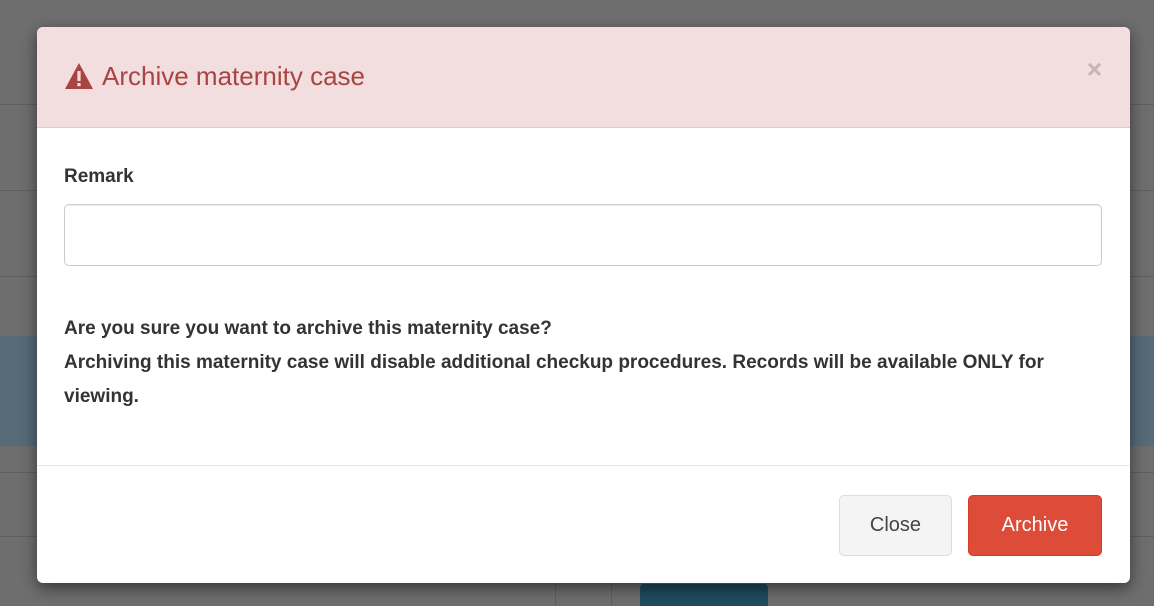 The image size is (1154, 606). Describe the element at coordinates (583, 235) in the screenshot. I see `remark-input` at that location.